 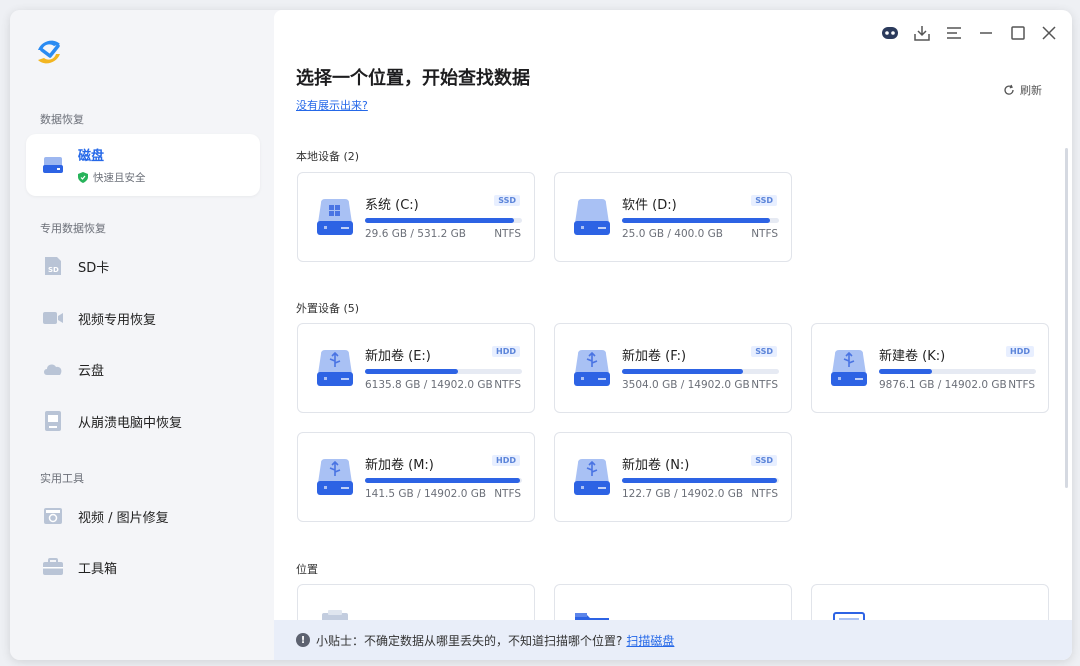 What do you see at coordinates (123, 518) in the screenshot?
I see `sidebar-item-video-photo-repair-label: 视频 / 图片修复` at bounding box center [123, 518].